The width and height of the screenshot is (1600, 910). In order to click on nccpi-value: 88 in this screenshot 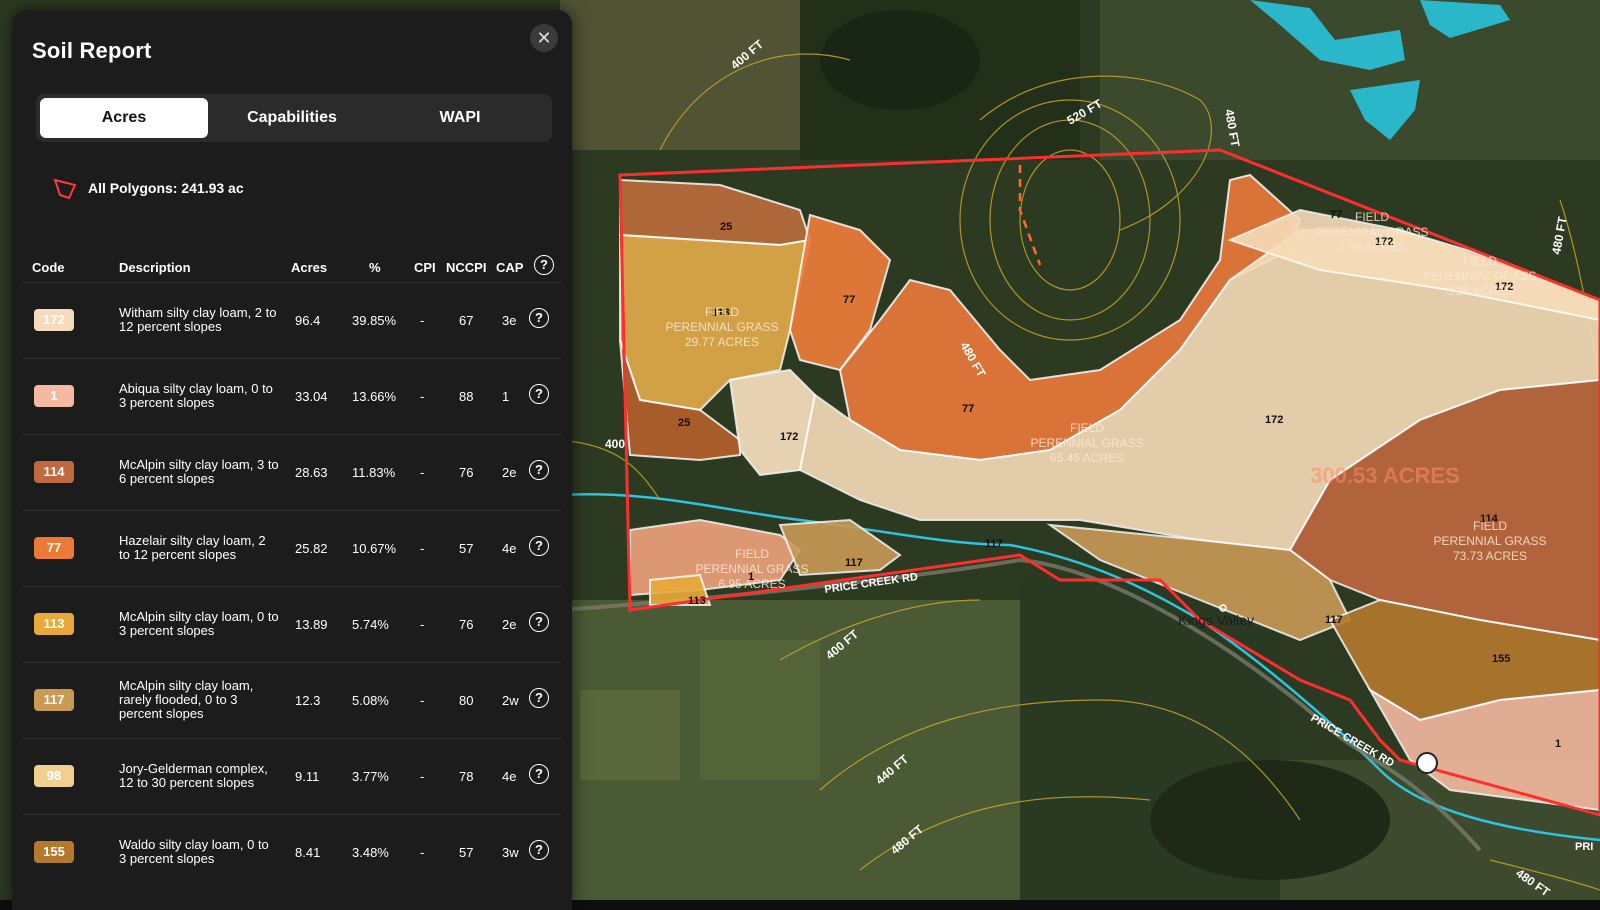, I will do `click(466, 396)`.